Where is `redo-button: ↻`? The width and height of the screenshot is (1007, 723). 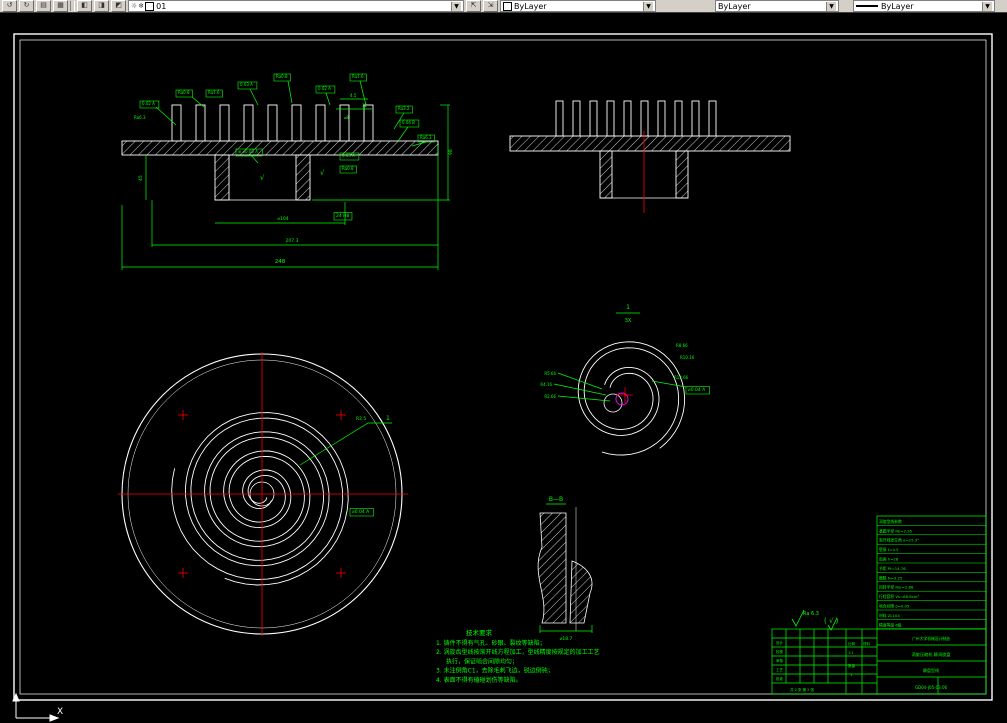
redo-button: ↻ is located at coordinates (26, 6).